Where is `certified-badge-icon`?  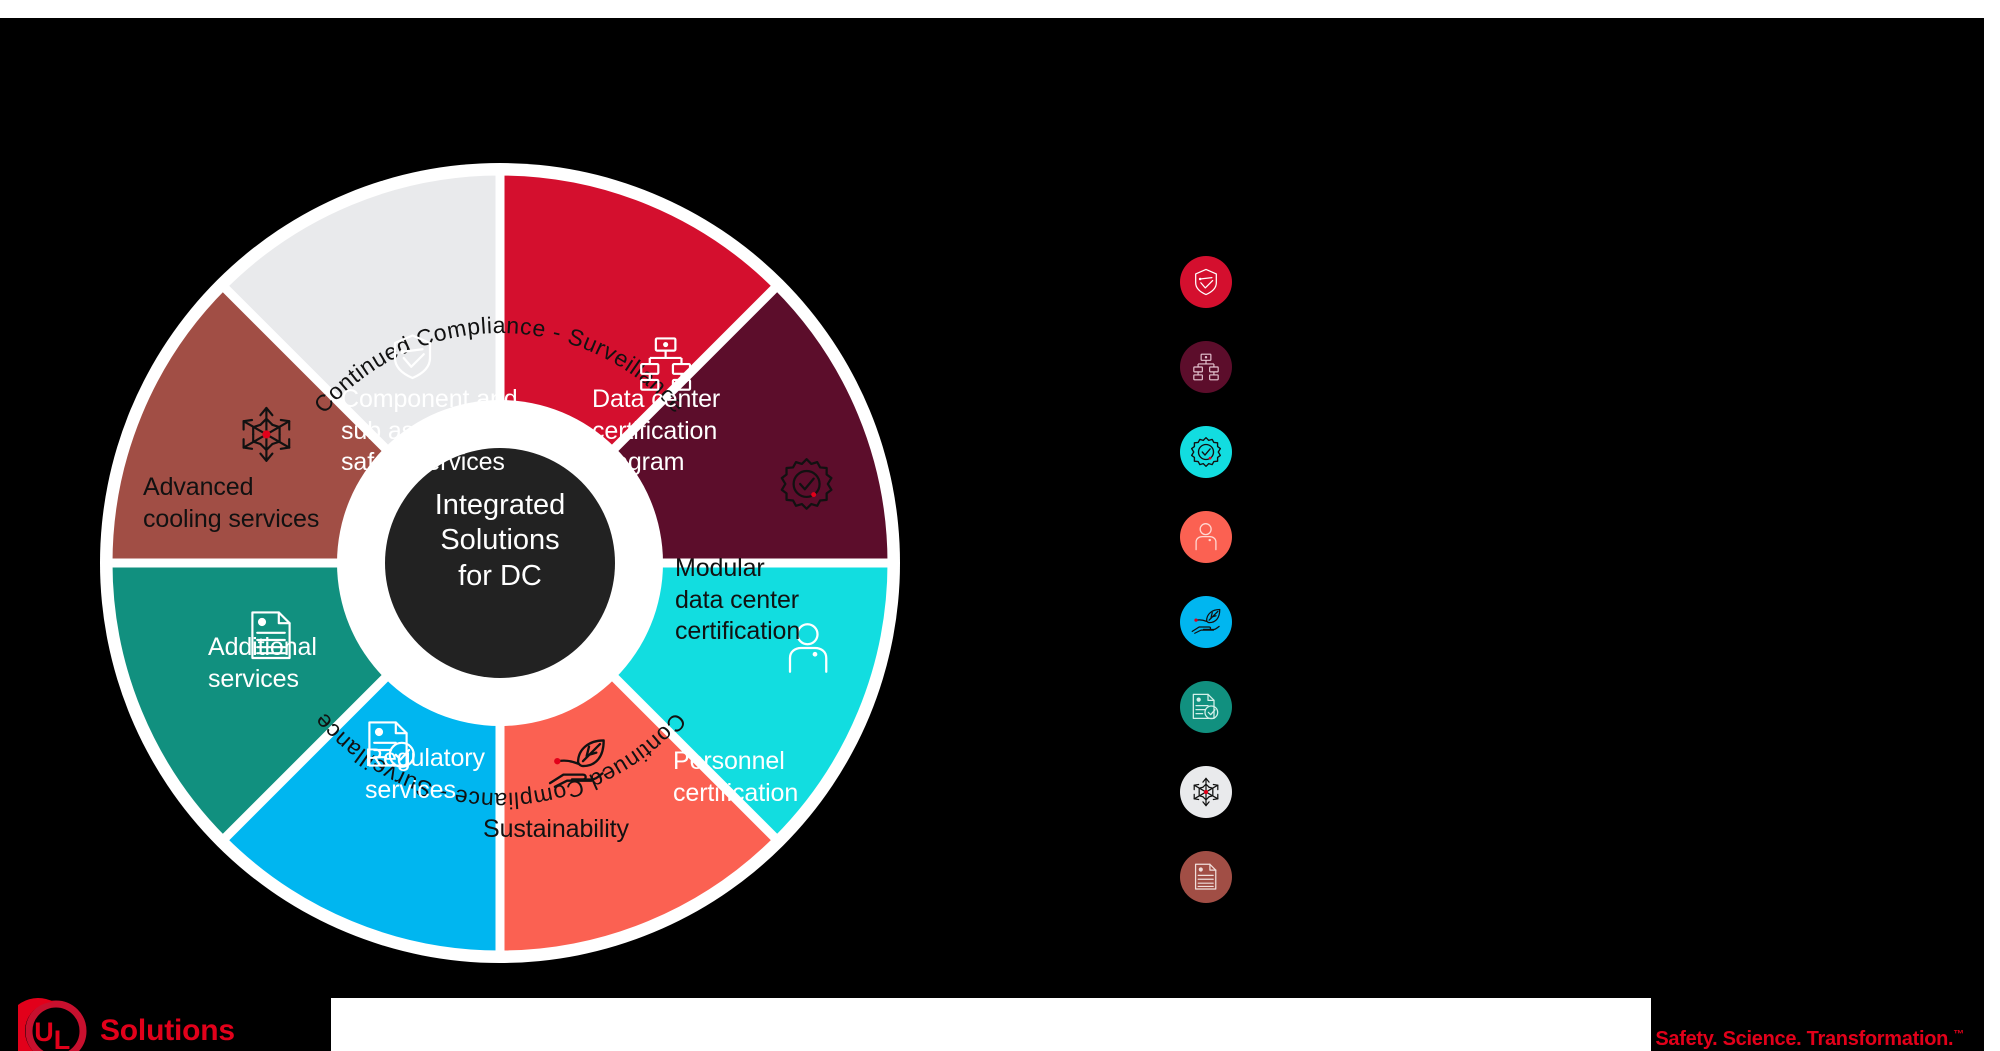
certified-badge-icon is located at coordinates (1206, 452).